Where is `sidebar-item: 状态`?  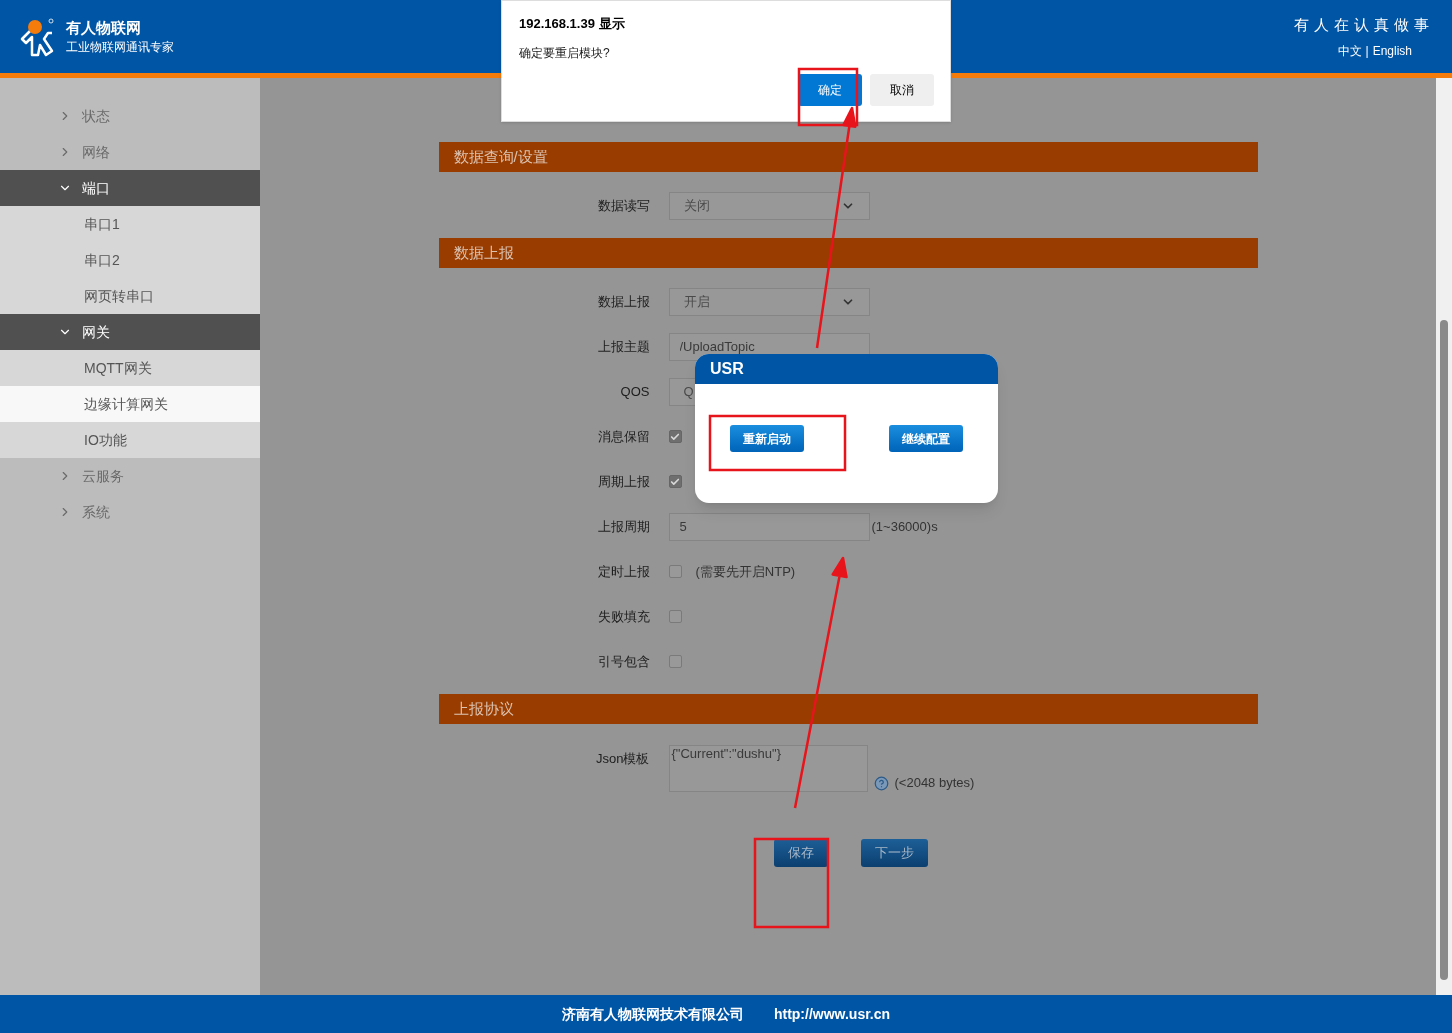
sidebar-item: 状态 is located at coordinates (130, 116).